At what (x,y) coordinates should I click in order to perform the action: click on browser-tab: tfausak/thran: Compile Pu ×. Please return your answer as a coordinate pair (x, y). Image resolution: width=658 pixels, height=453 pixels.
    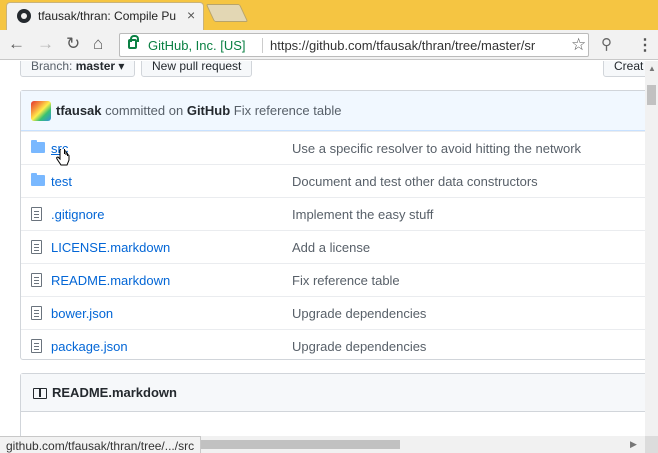
    Looking at the image, I should click on (105, 16).